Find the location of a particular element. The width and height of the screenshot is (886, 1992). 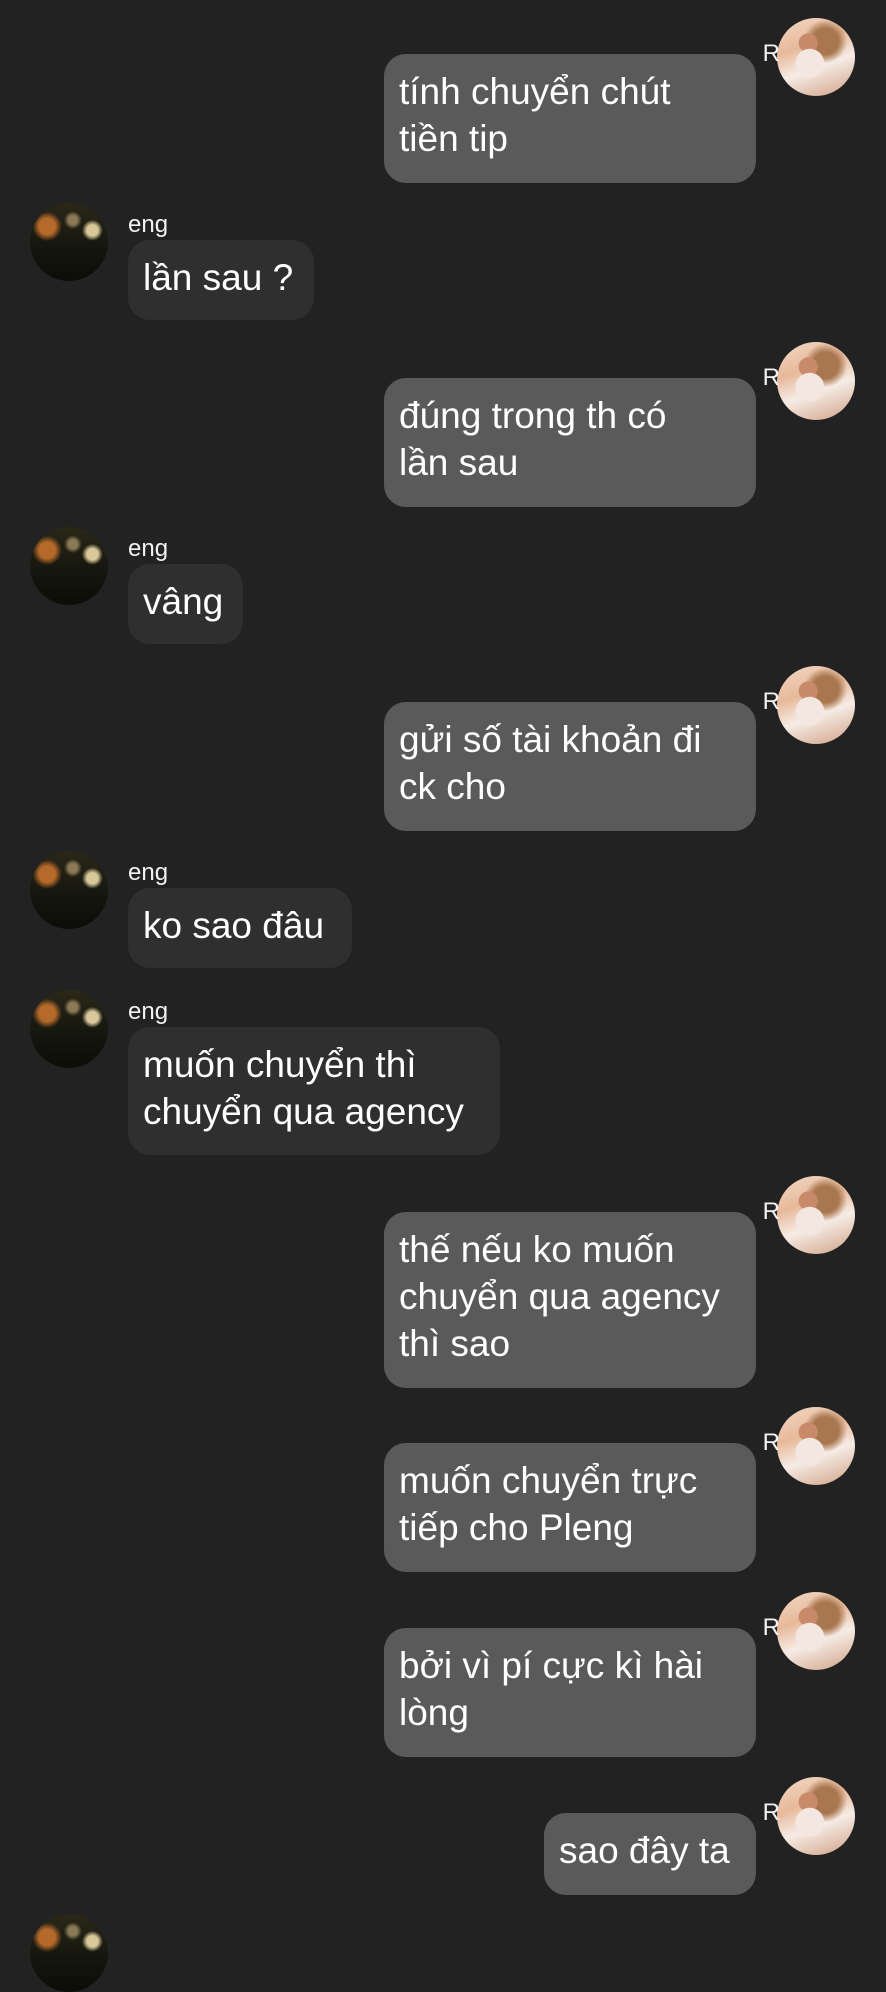

message-self: R tính chuyển chút tiền tip is located at coordinates (443, 100).